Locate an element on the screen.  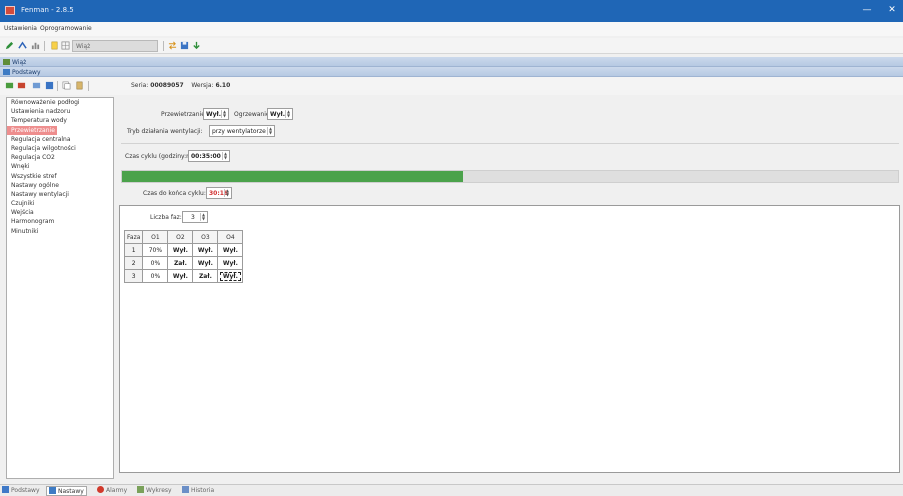
table-row: 1 70% Wył. Wył. Wył. is located at coordinates (183, 250).